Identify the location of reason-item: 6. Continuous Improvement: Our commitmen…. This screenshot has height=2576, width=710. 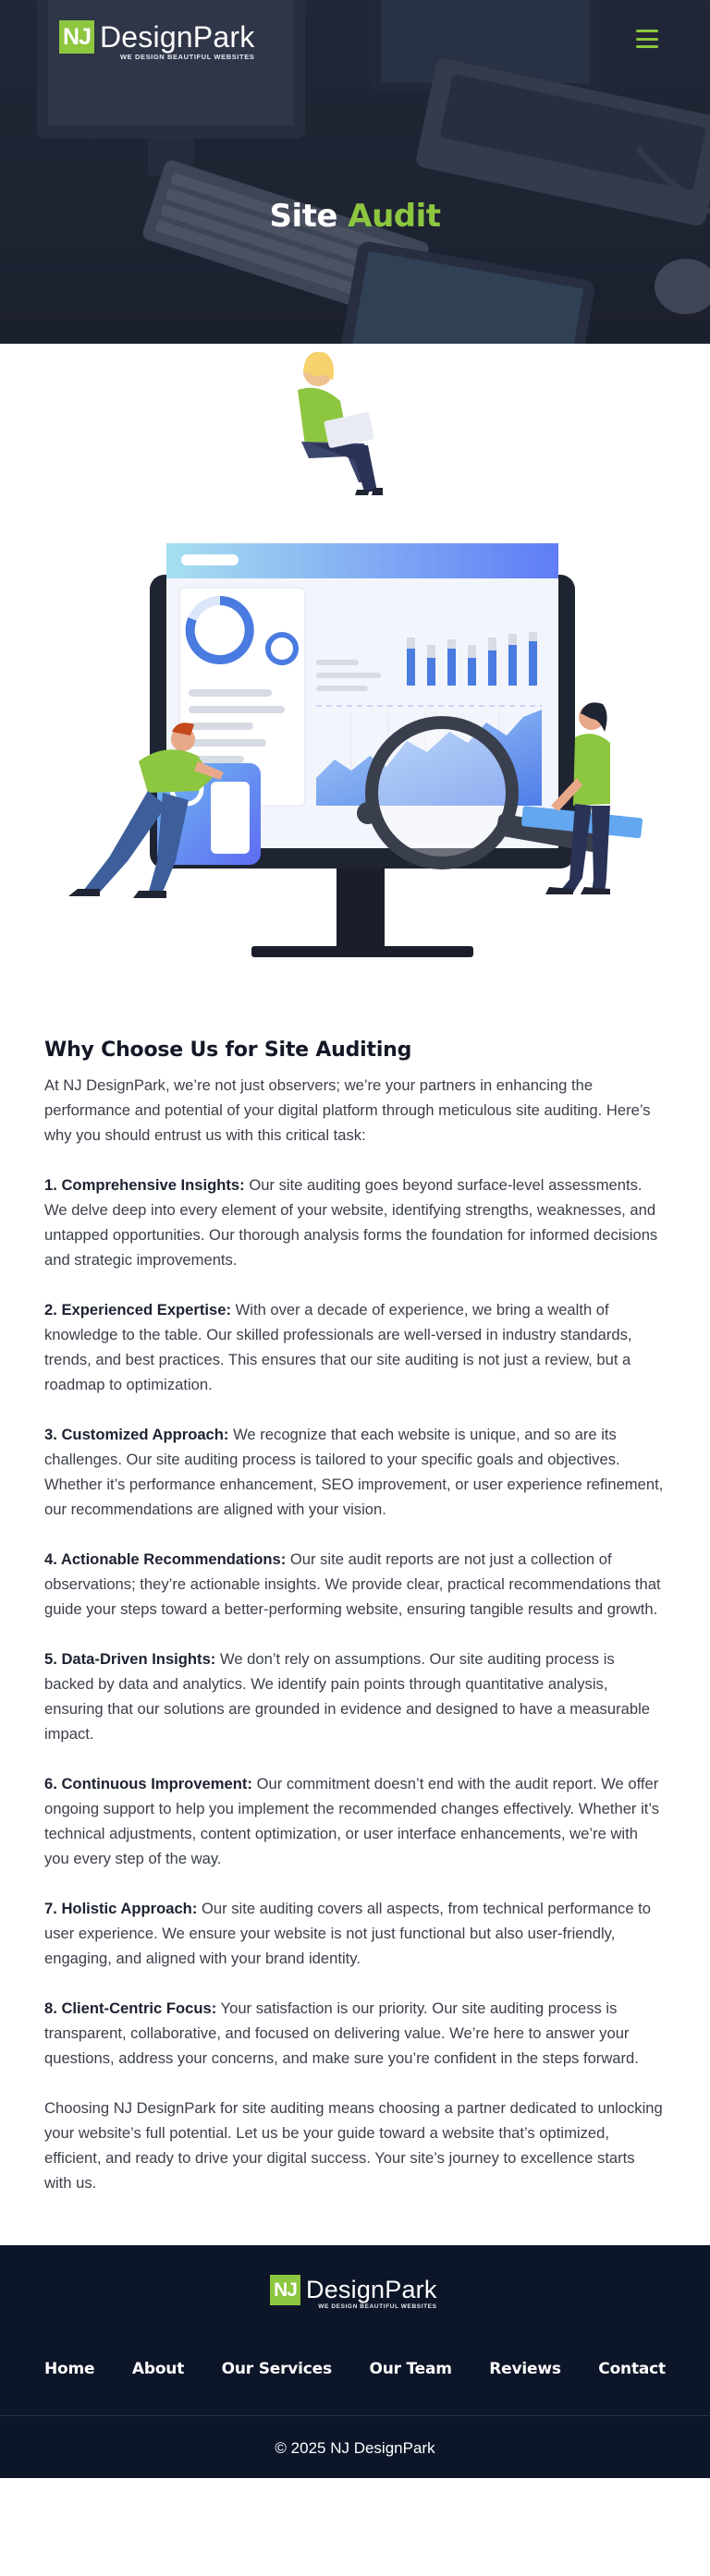
(355, 1821).